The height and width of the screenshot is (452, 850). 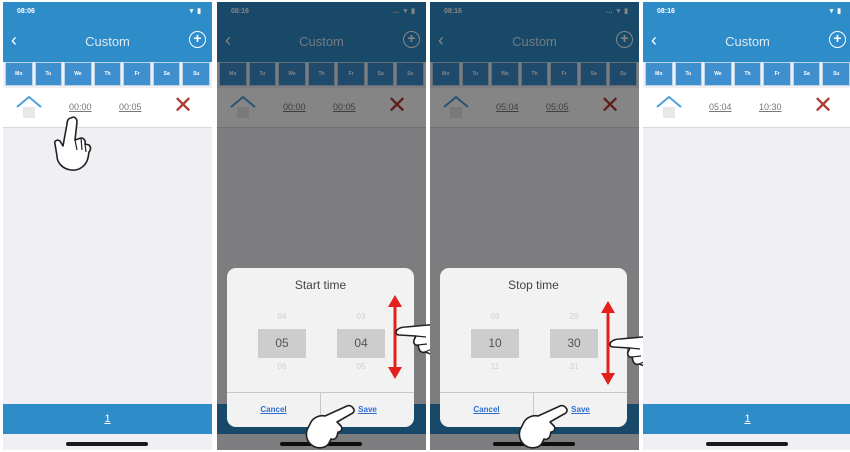 I want to click on hour-picker: 09 10 11, so click(x=495, y=341).